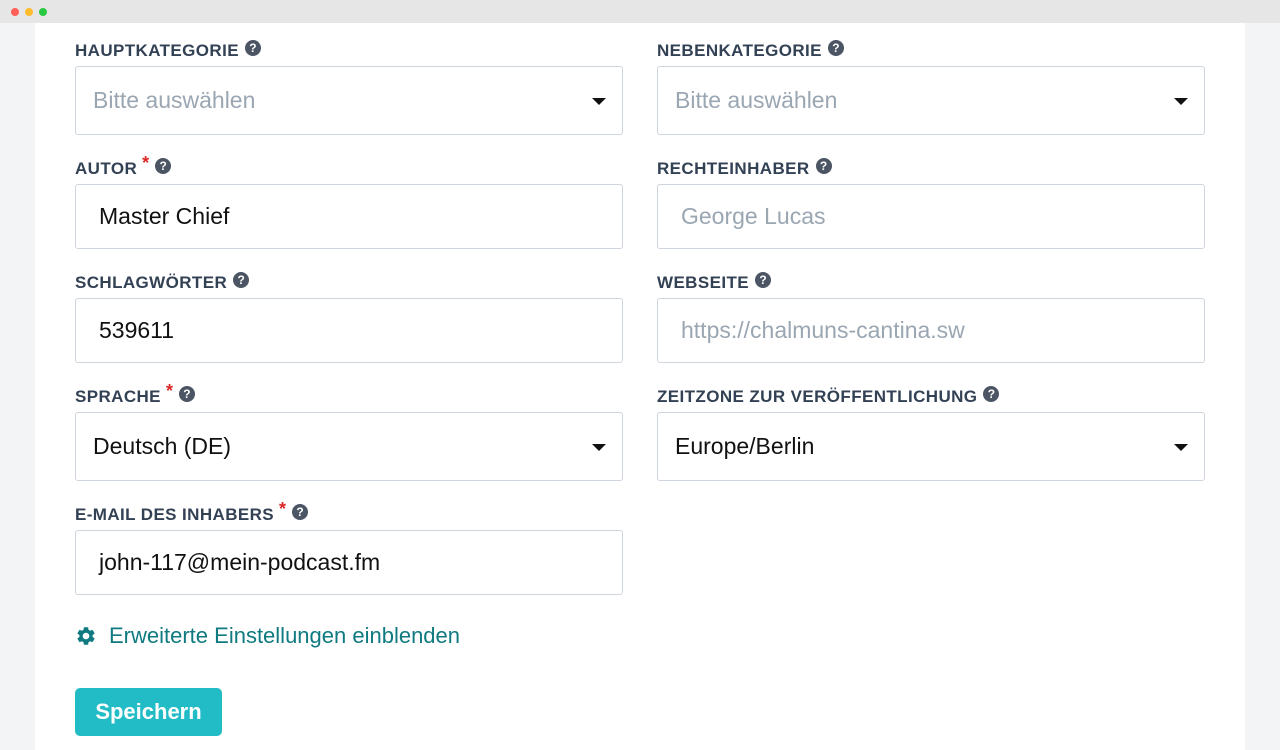 Image resolution: width=1280 pixels, height=750 pixels. I want to click on keywords-label: SCHLAGWÖRTER, so click(151, 282).